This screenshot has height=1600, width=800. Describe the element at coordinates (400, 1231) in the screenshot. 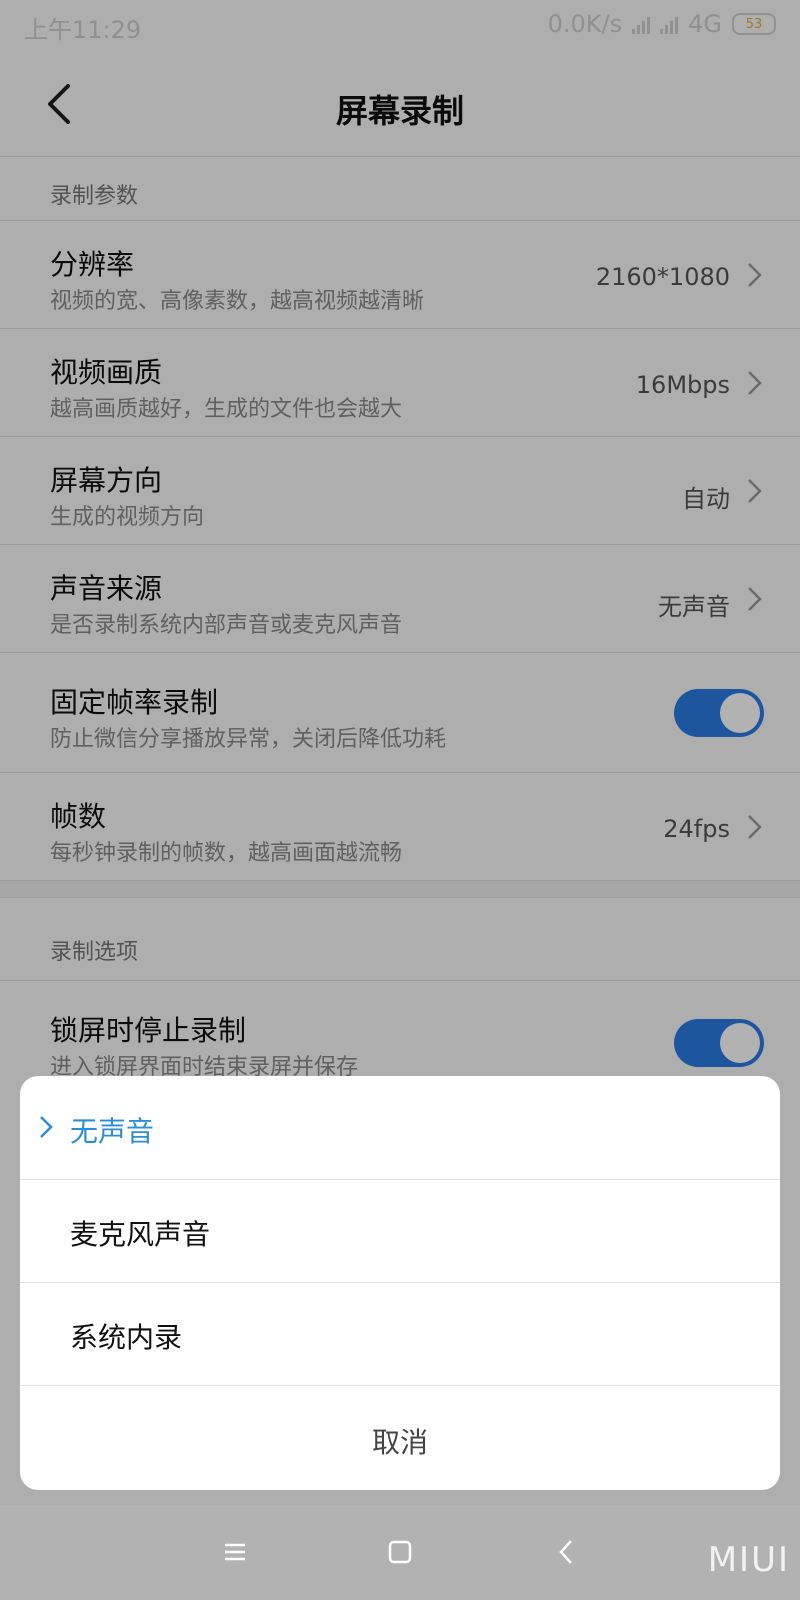

I see `option-microphone: 麦克风声音` at that location.